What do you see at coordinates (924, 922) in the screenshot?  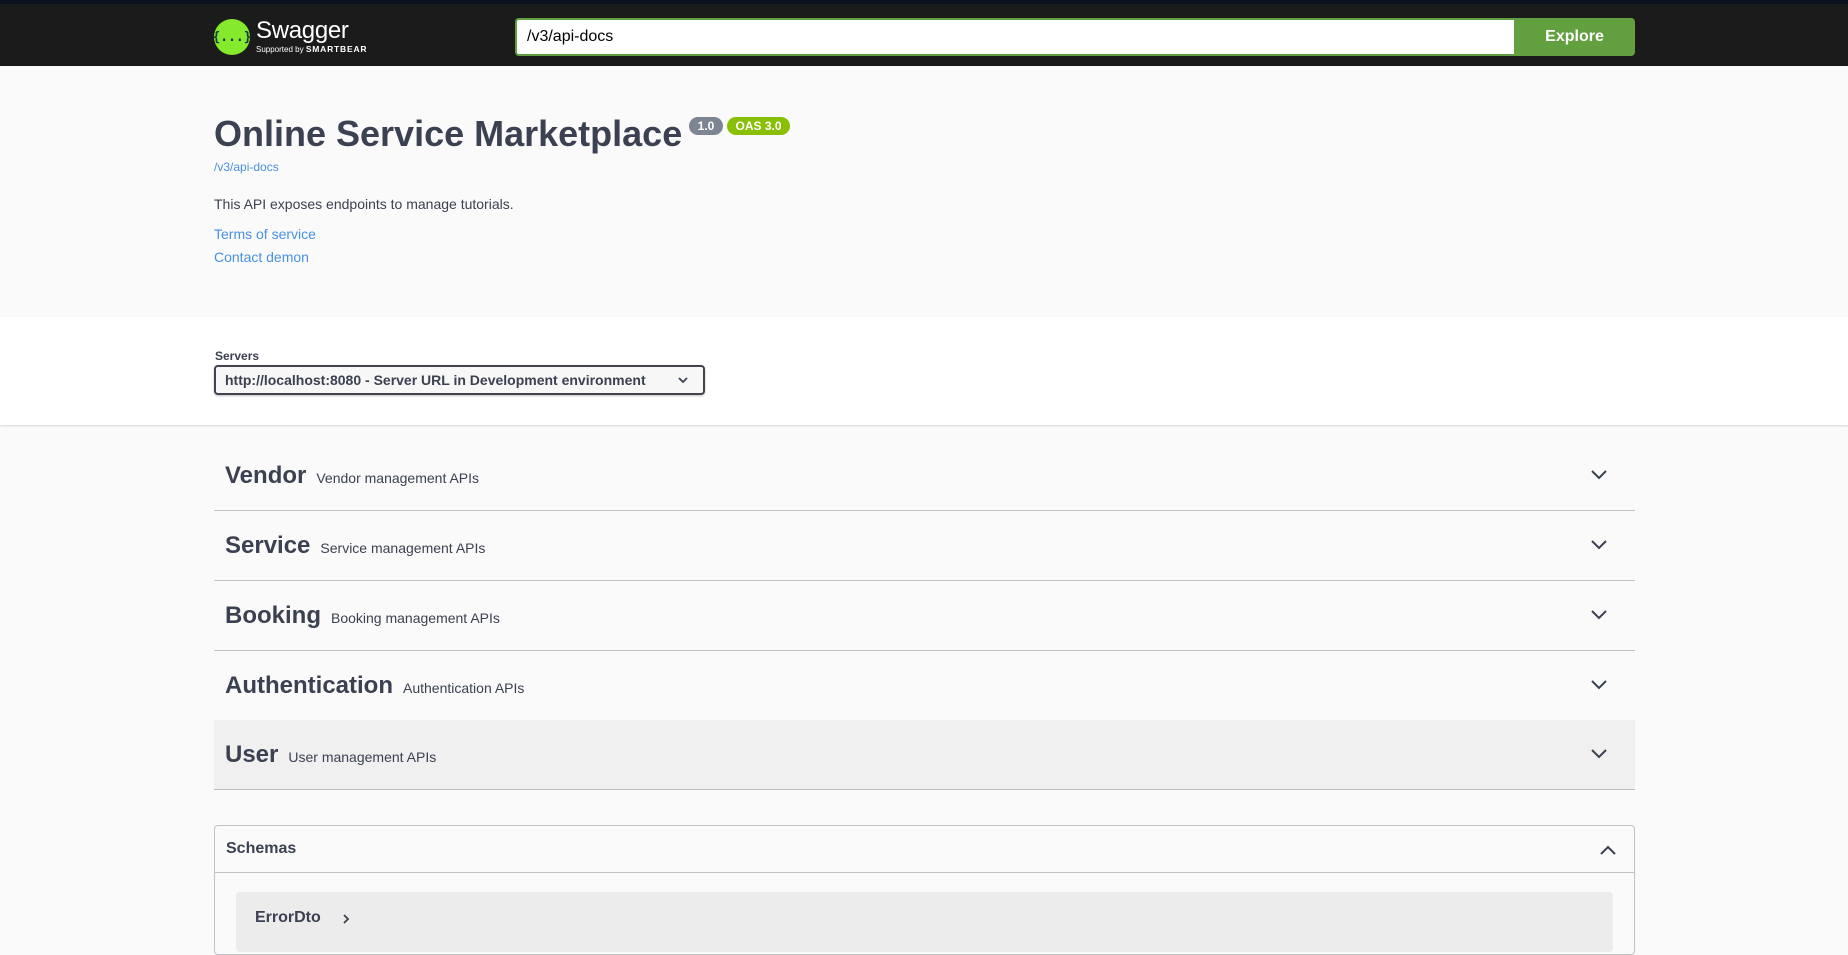 I see `model-item: ErrorDto` at bounding box center [924, 922].